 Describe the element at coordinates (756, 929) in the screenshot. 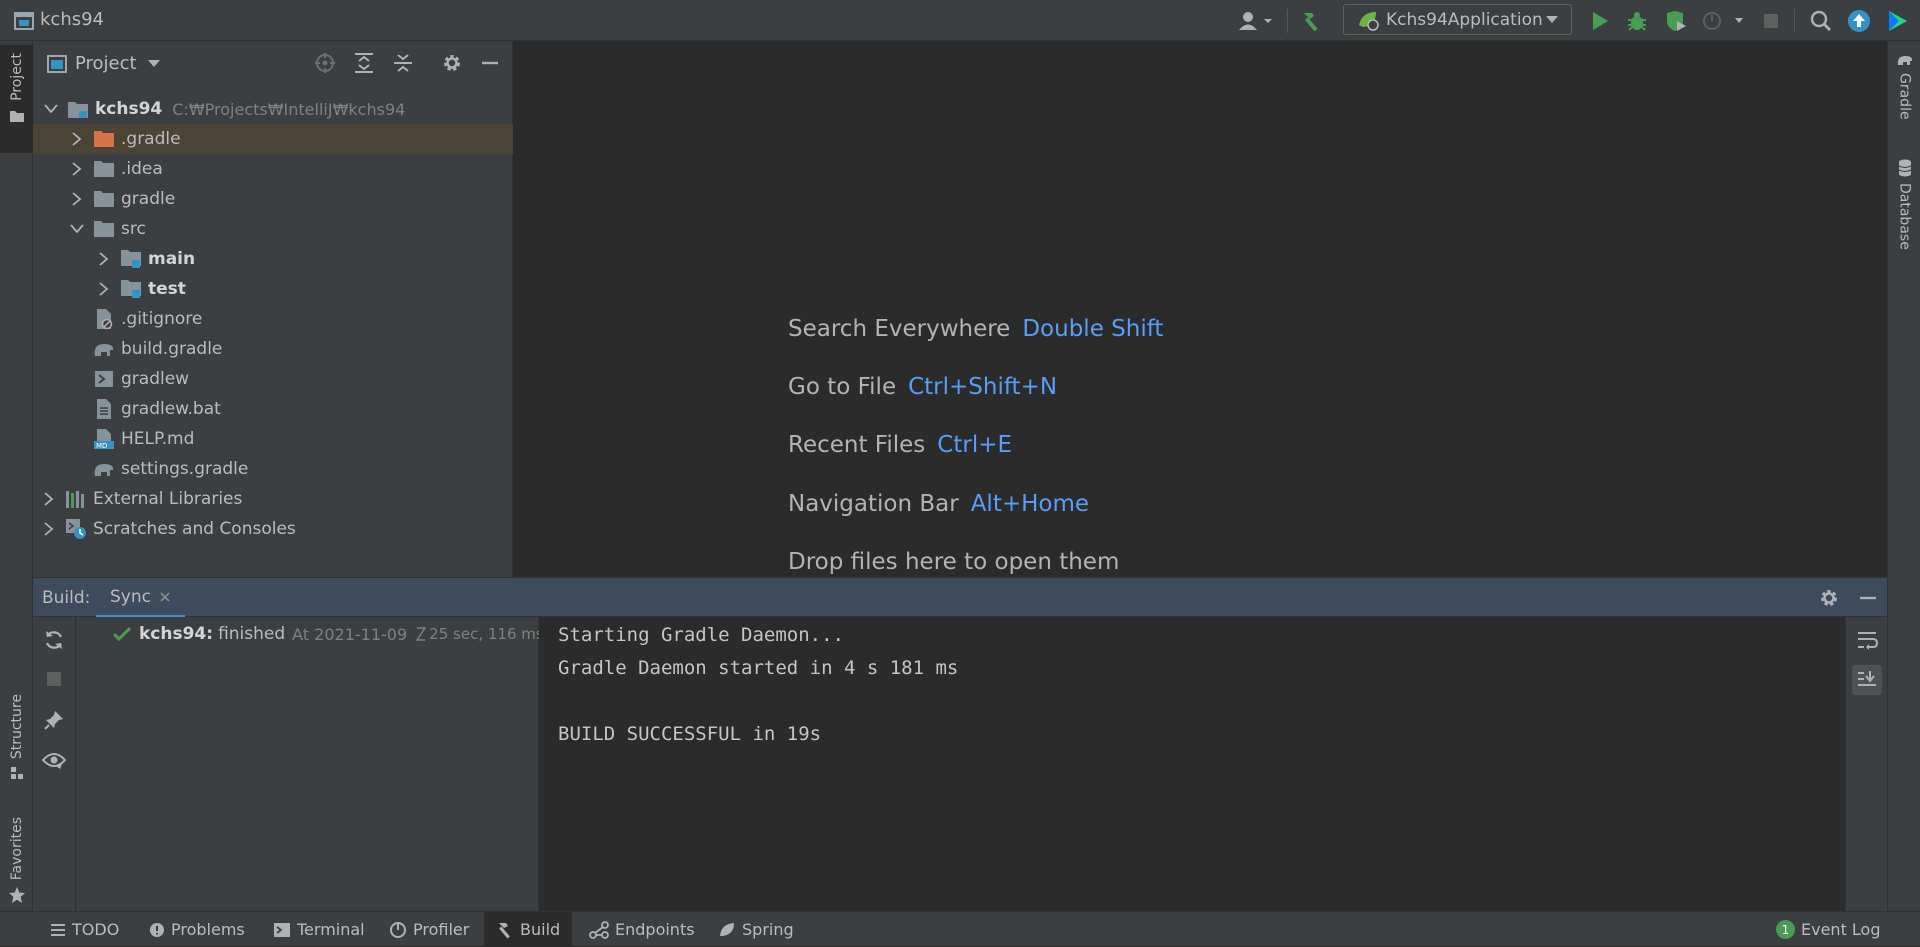

I see `status-spring: Spring` at that location.